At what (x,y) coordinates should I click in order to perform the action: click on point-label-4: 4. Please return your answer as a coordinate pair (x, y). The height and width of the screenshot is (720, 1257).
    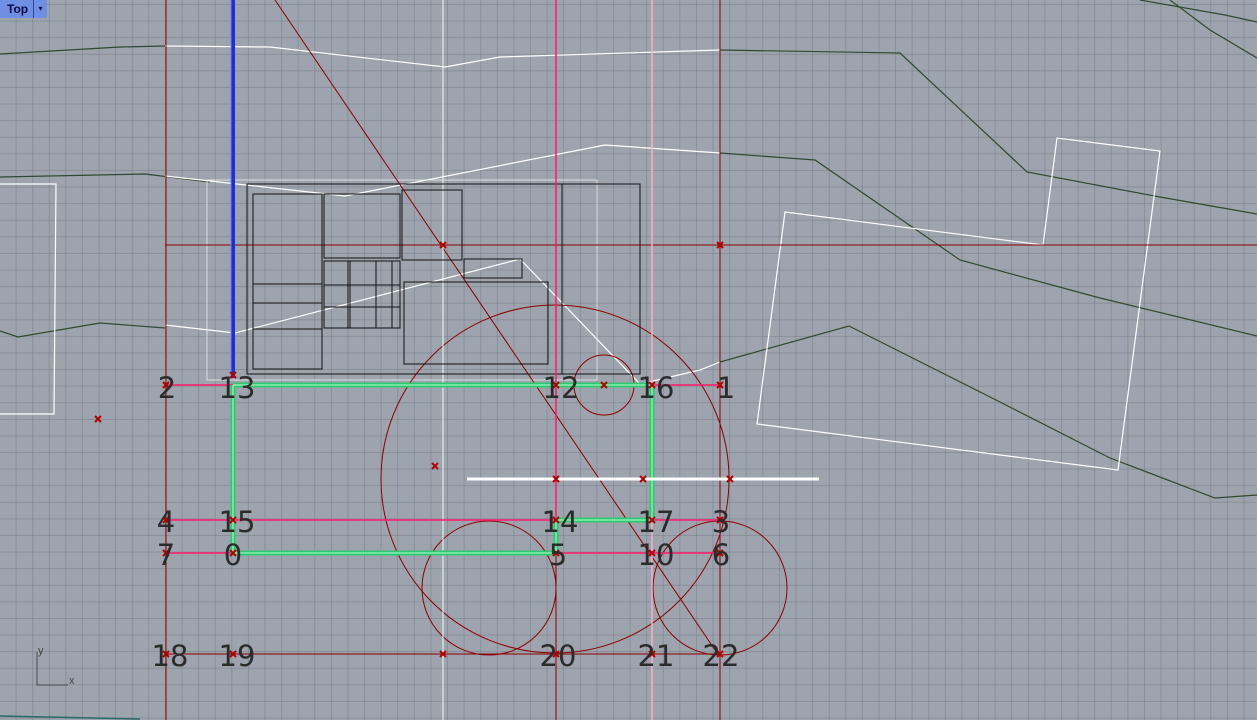
    Looking at the image, I should click on (166, 522).